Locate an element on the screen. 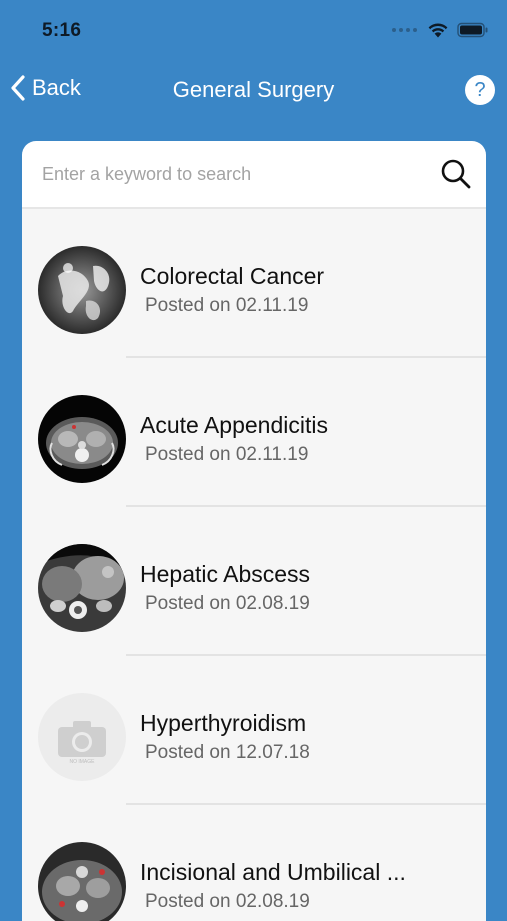  status-time: 5:16 is located at coordinates (62, 30).